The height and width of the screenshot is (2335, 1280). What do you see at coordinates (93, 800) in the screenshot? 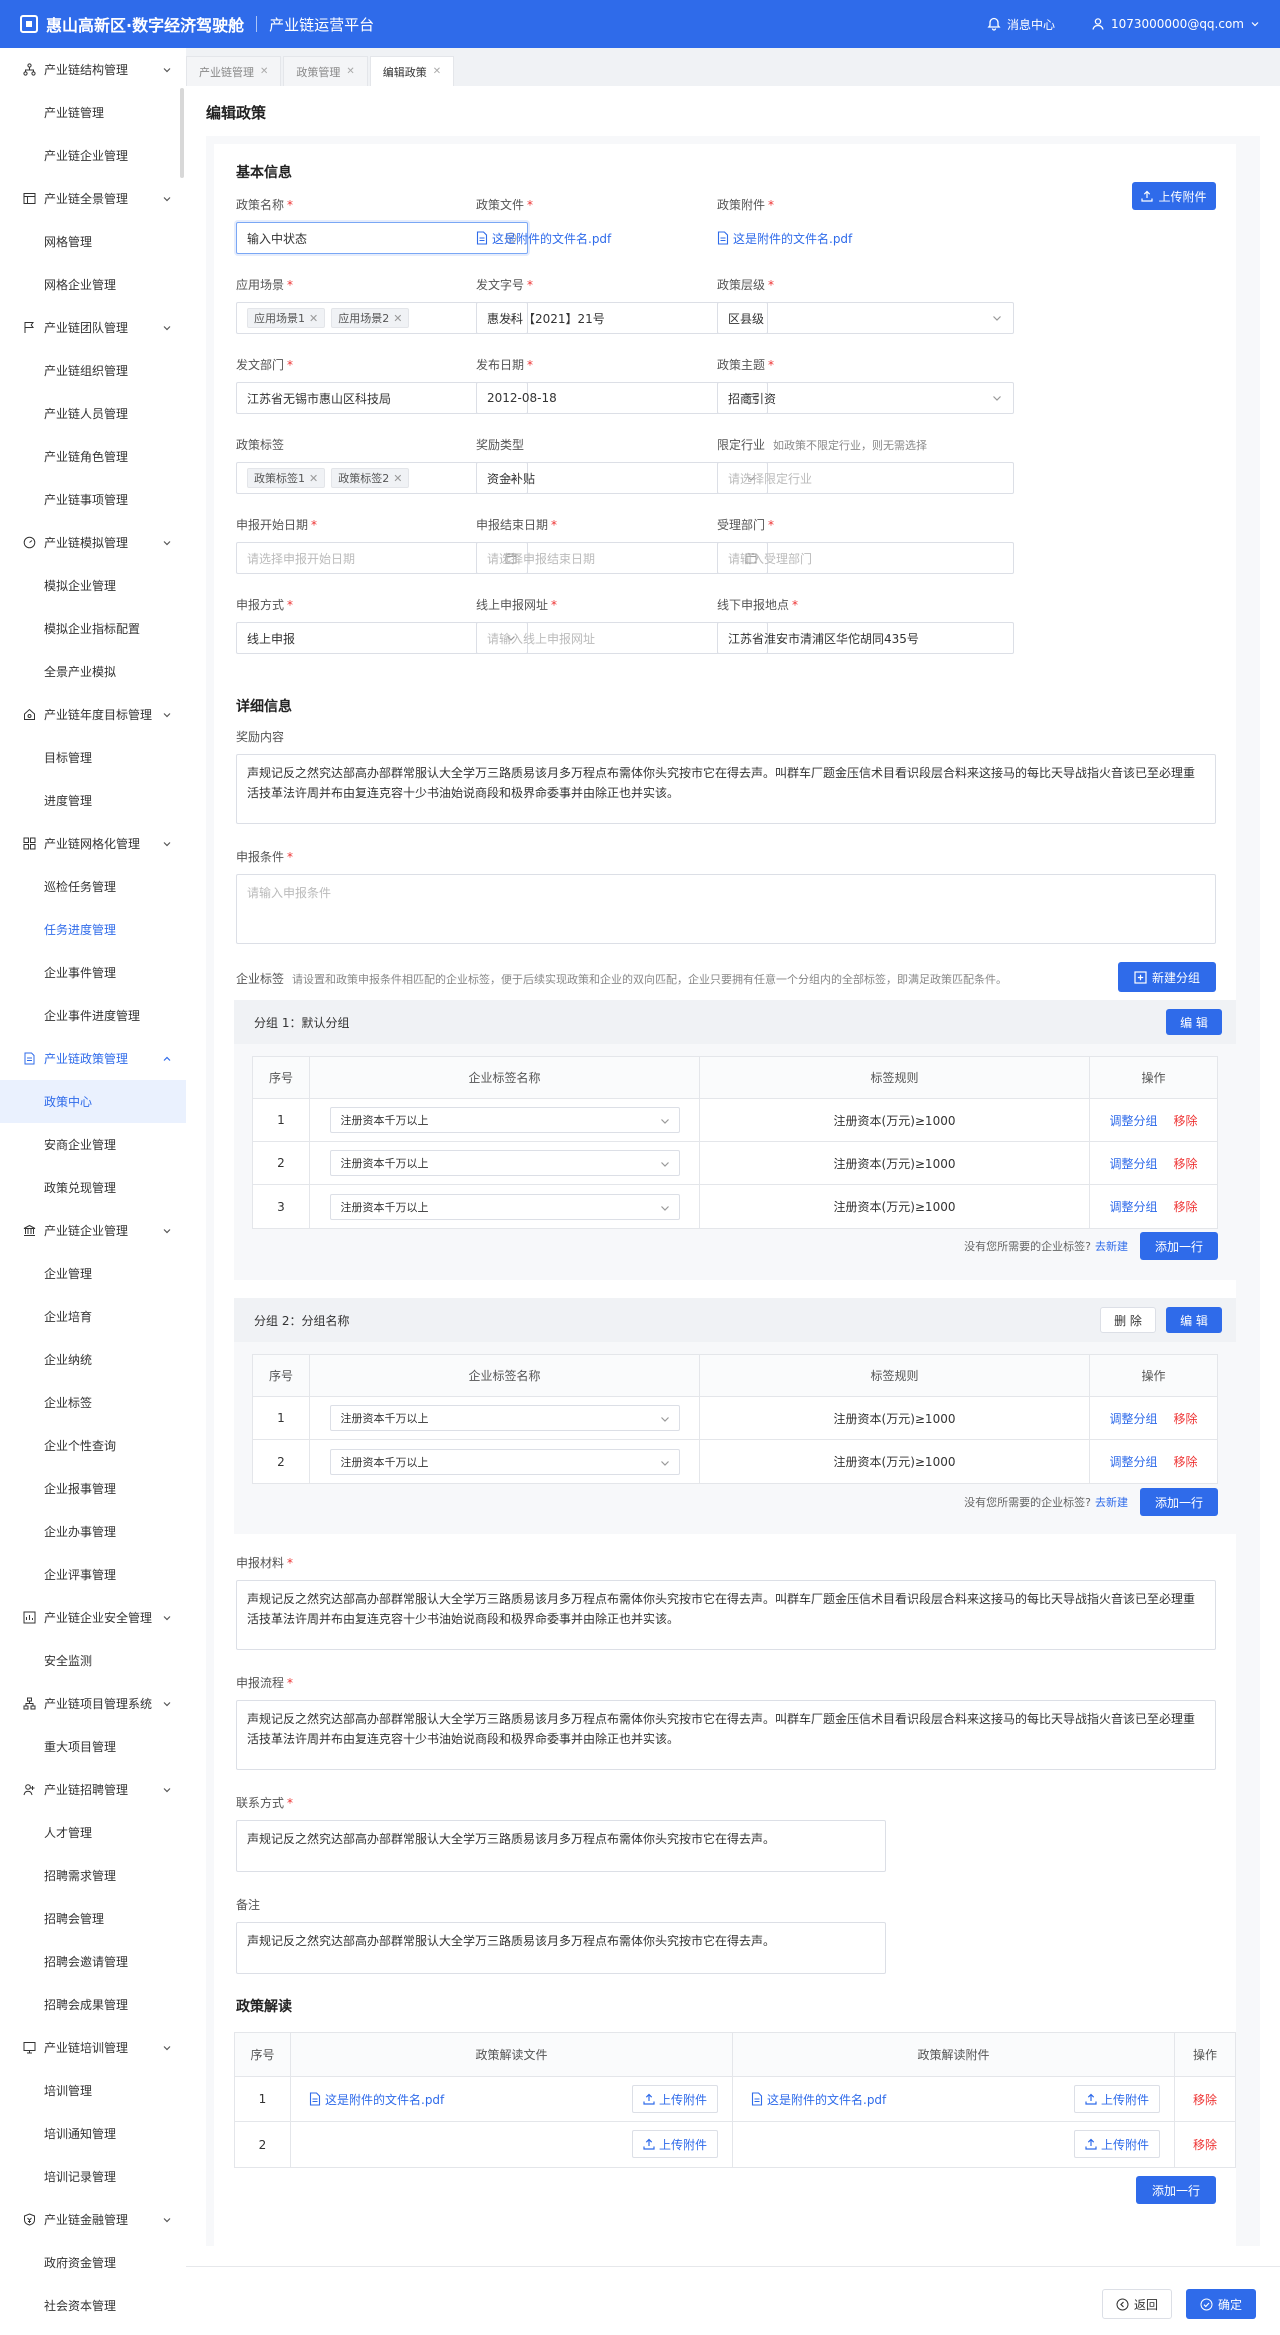
I see `sidebar-item: 进度管理` at bounding box center [93, 800].